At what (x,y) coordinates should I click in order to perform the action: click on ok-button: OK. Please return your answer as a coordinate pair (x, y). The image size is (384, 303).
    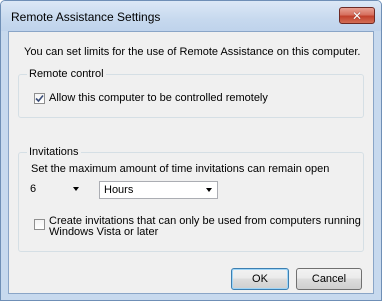
    Looking at the image, I should click on (260, 279).